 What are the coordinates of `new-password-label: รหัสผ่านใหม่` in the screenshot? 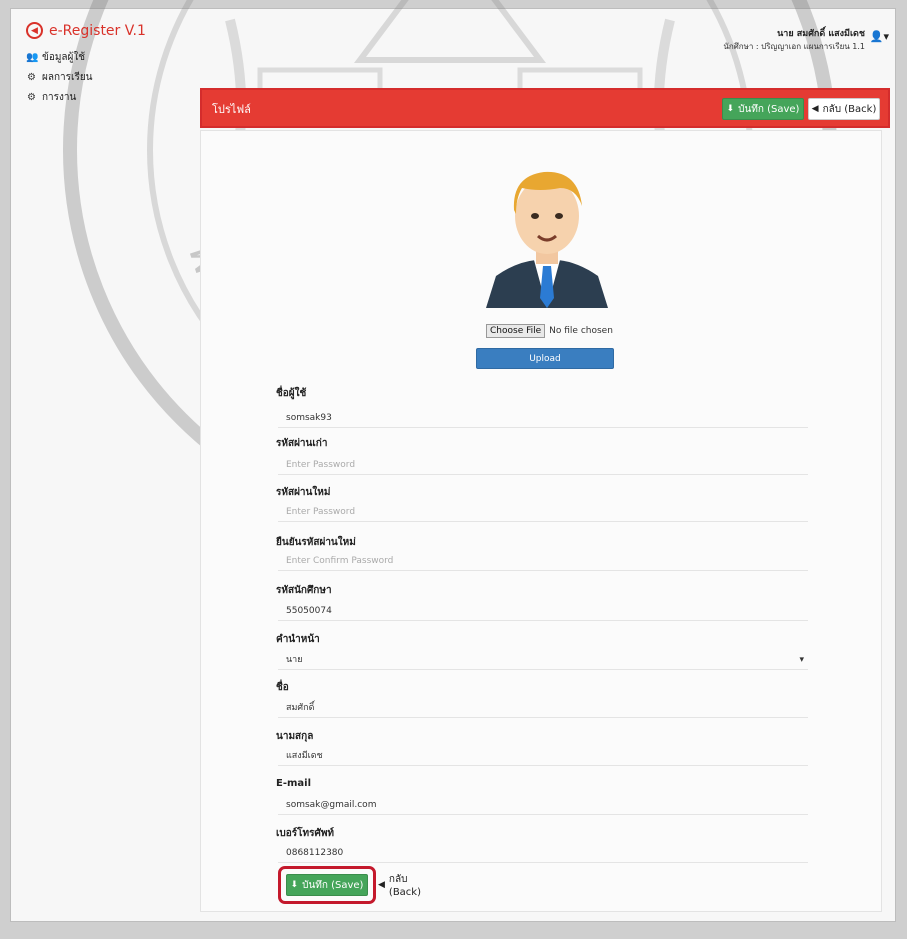 It's located at (303, 492).